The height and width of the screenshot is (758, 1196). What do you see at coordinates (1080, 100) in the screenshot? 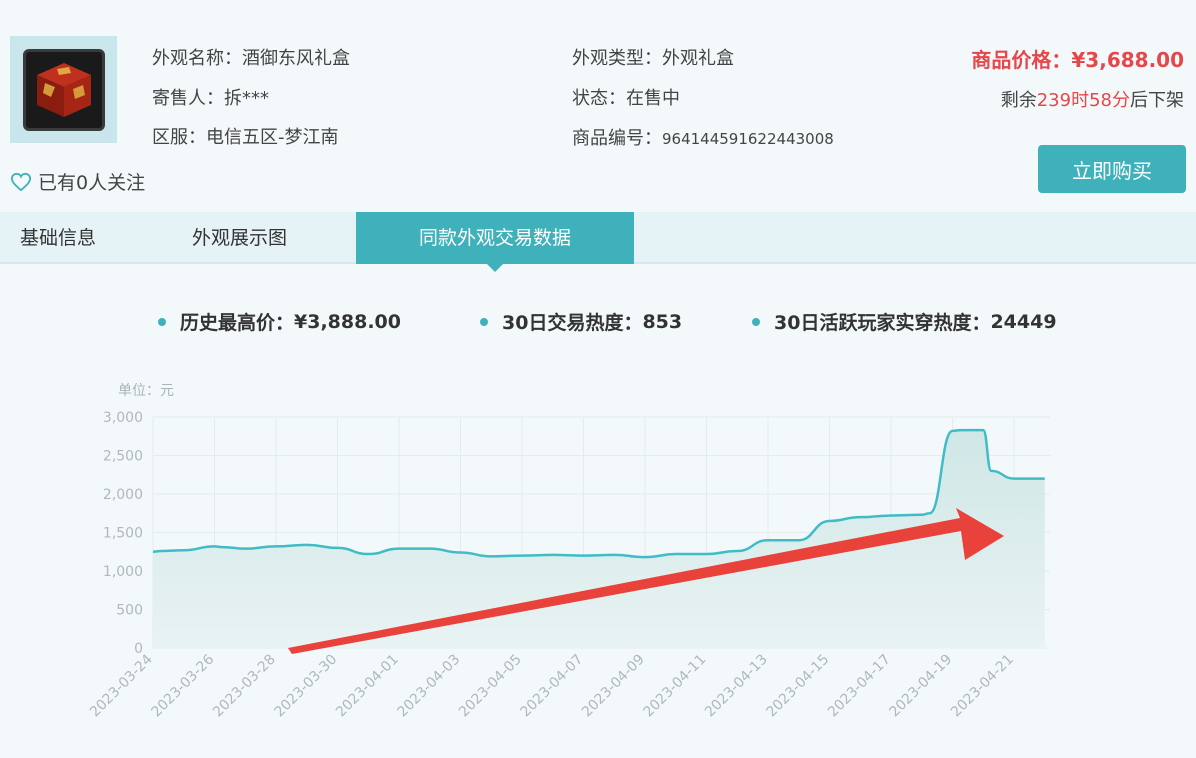
I see `countdown-hours-unit: 时` at bounding box center [1080, 100].